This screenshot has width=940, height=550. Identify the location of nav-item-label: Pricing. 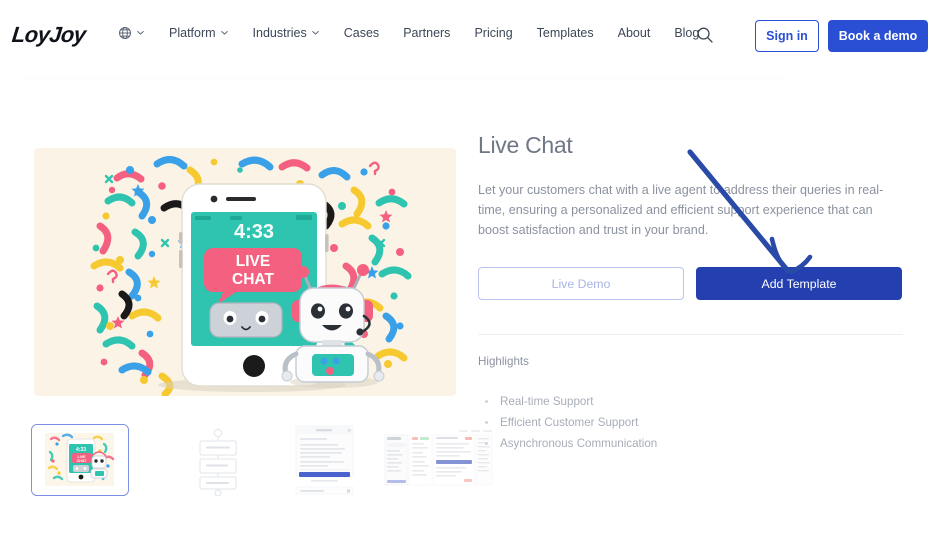
(493, 33).